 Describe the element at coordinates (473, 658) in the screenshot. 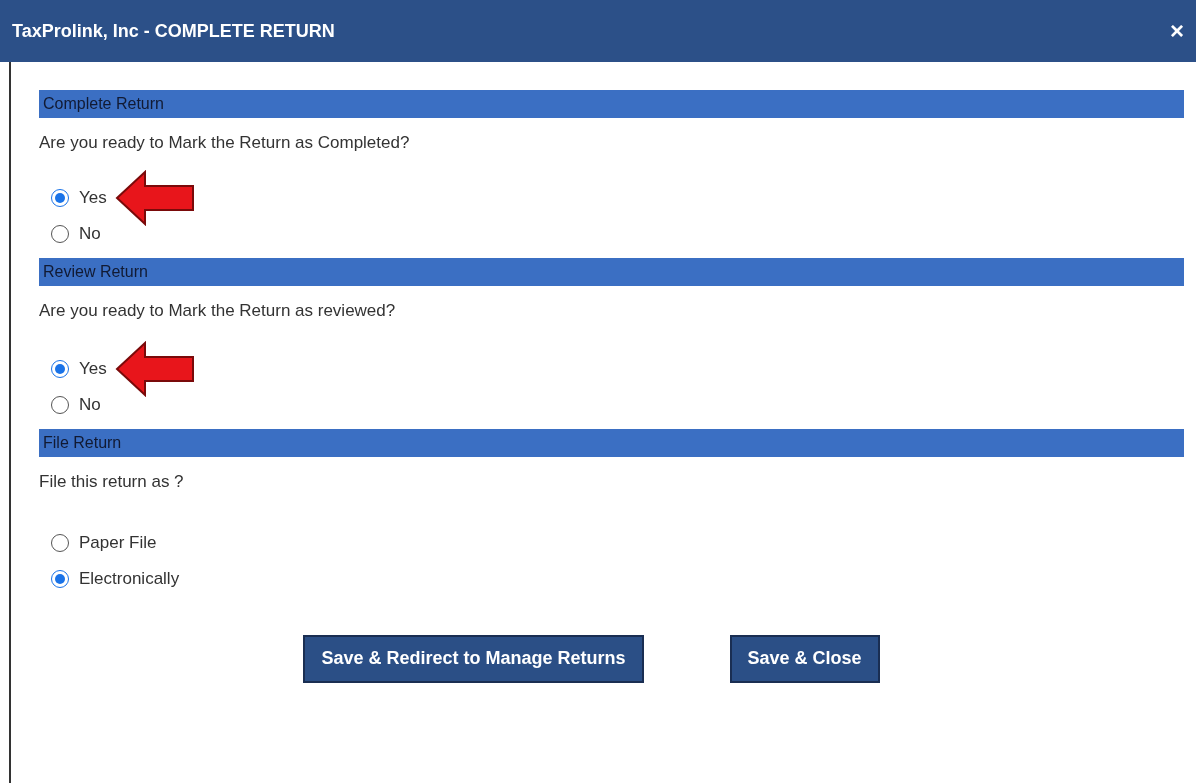

I see `action-button: Save & Redirect to Manage Returns` at that location.